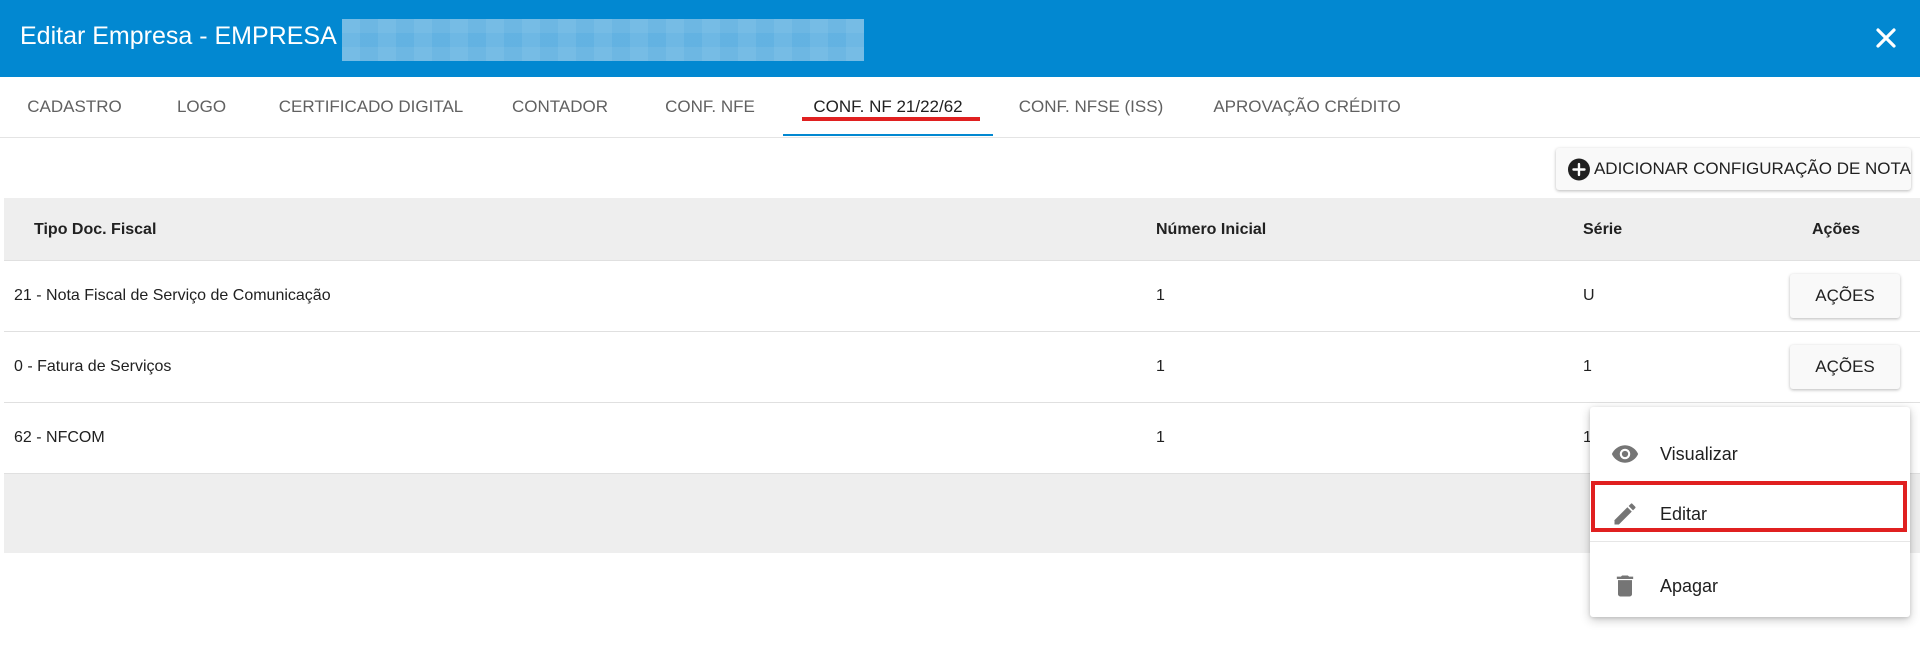  I want to click on add-circle-icon, so click(1578, 169).